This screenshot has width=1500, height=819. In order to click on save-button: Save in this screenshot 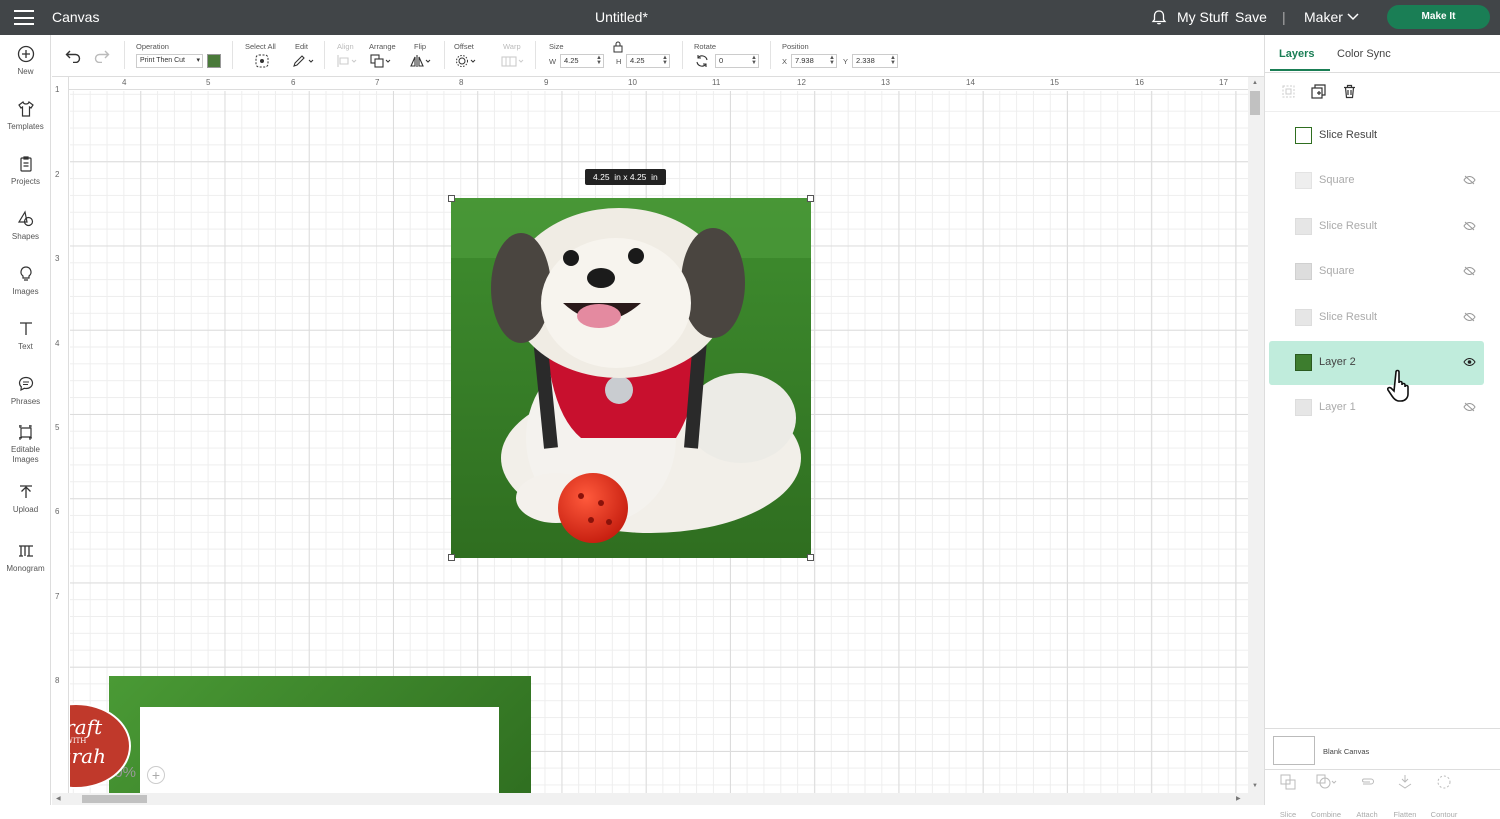, I will do `click(1251, 17)`.